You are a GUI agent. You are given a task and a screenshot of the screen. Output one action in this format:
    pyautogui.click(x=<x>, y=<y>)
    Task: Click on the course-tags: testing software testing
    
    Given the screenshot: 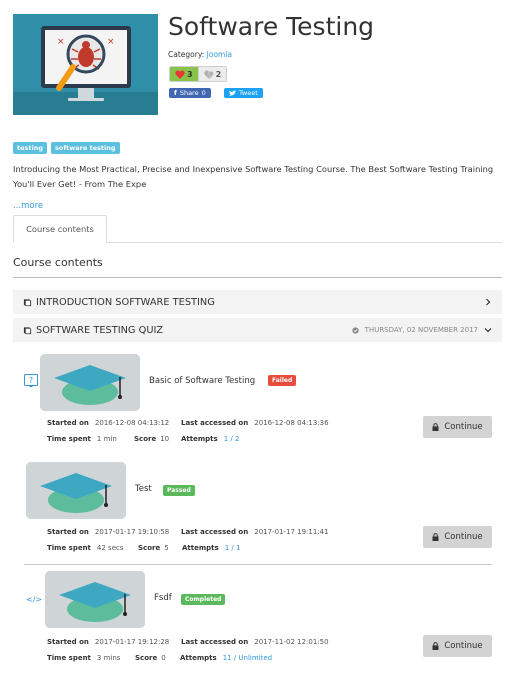 What is the action you would take?
    pyautogui.click(x=66, y=148)
    